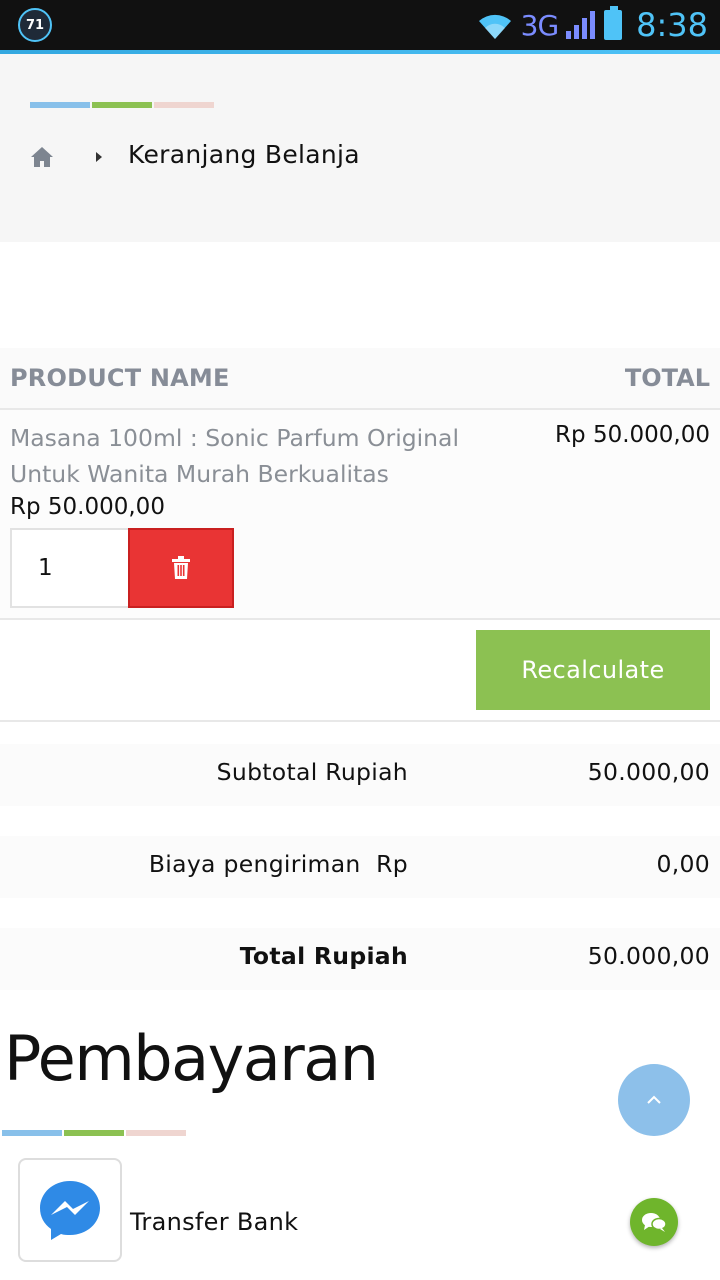 This screenshot has width=720, height=1280. I want to click on breadcrumb-section, so click(360, 148).